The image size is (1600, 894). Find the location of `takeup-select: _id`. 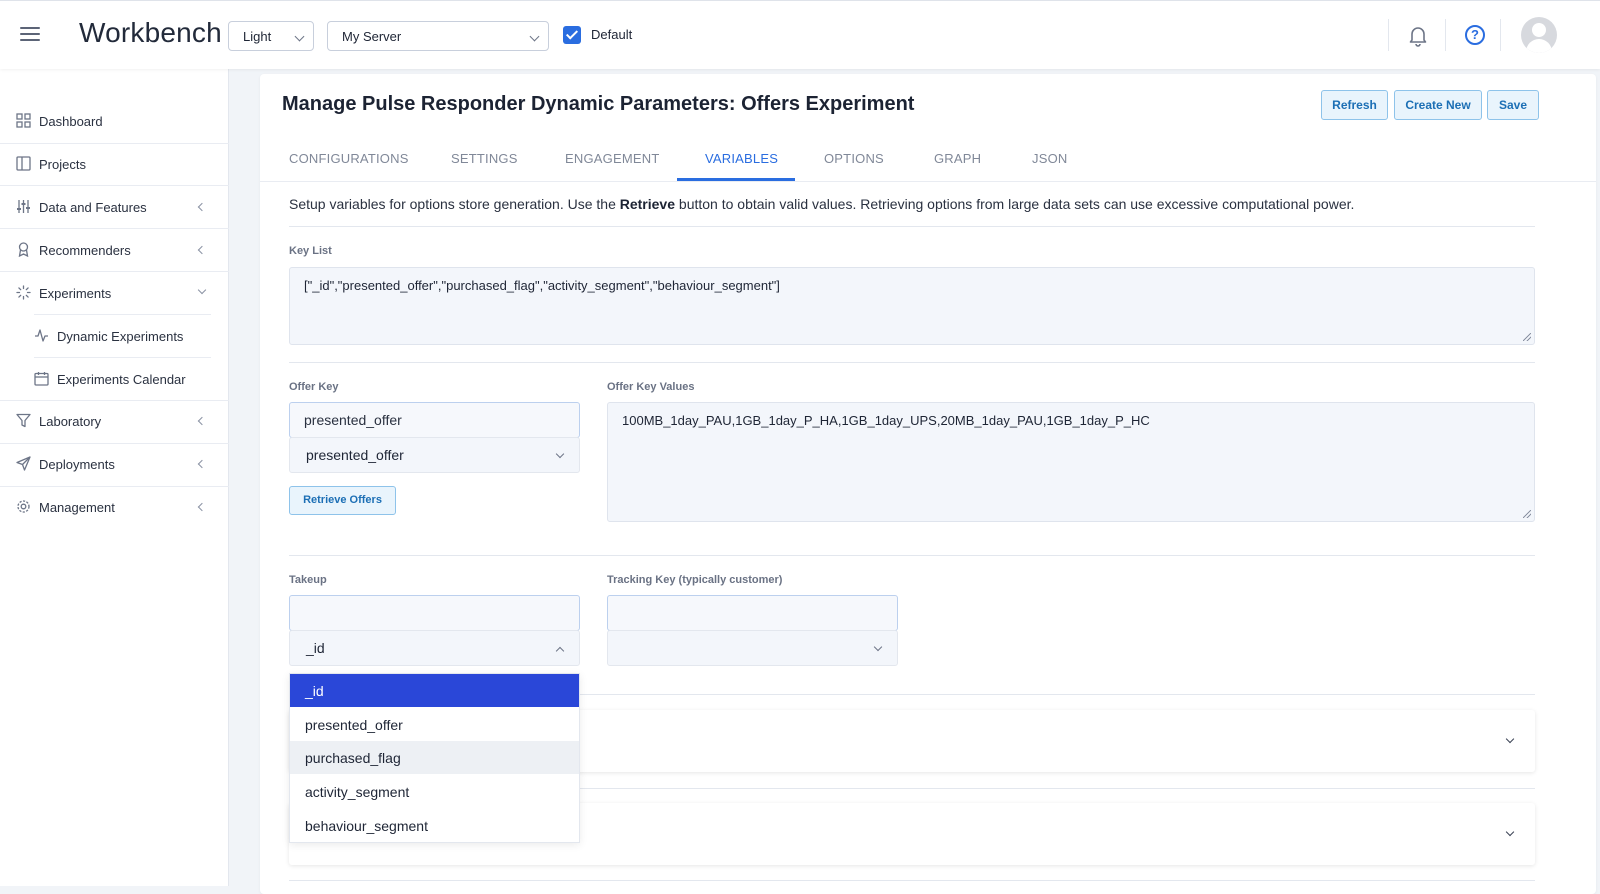

takeup-select: _id is located at coordinates (434, 648).